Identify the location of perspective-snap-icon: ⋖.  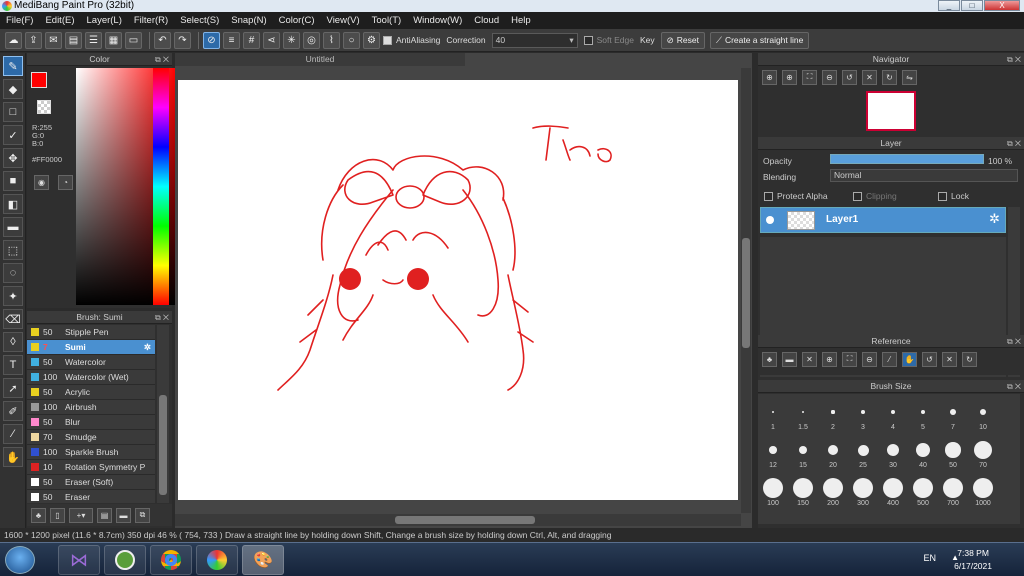
(271, 40).